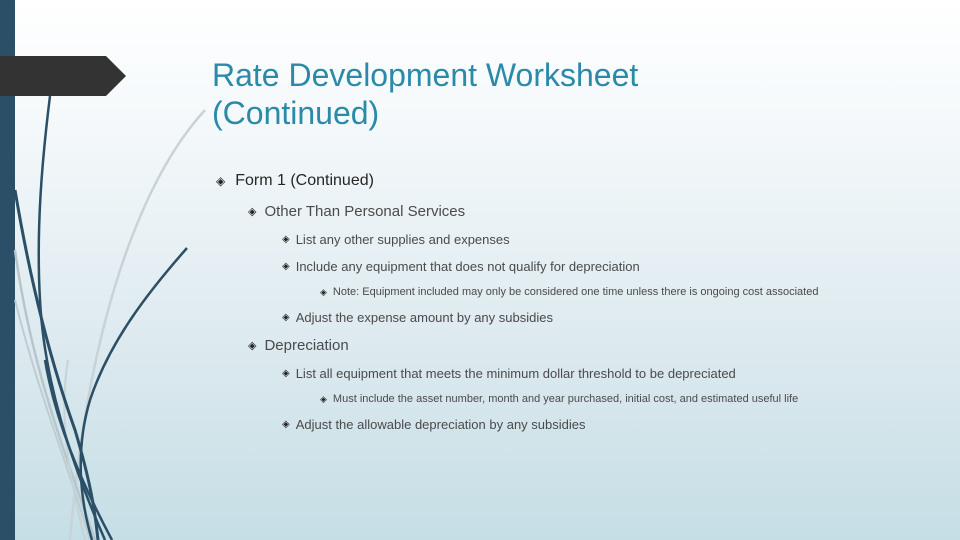  What do you see at coordinates (63, 76) in the screenshot?
I see `title-arrow-tab` at bounding box center [63, 76].